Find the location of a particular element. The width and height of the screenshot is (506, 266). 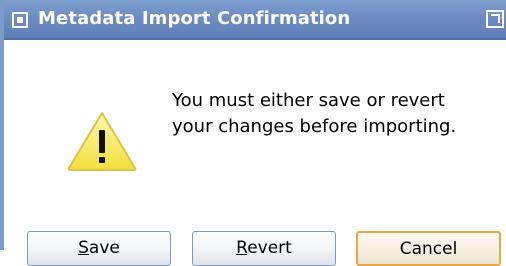

revert-button: Revert is located at coordinates (264, 248).